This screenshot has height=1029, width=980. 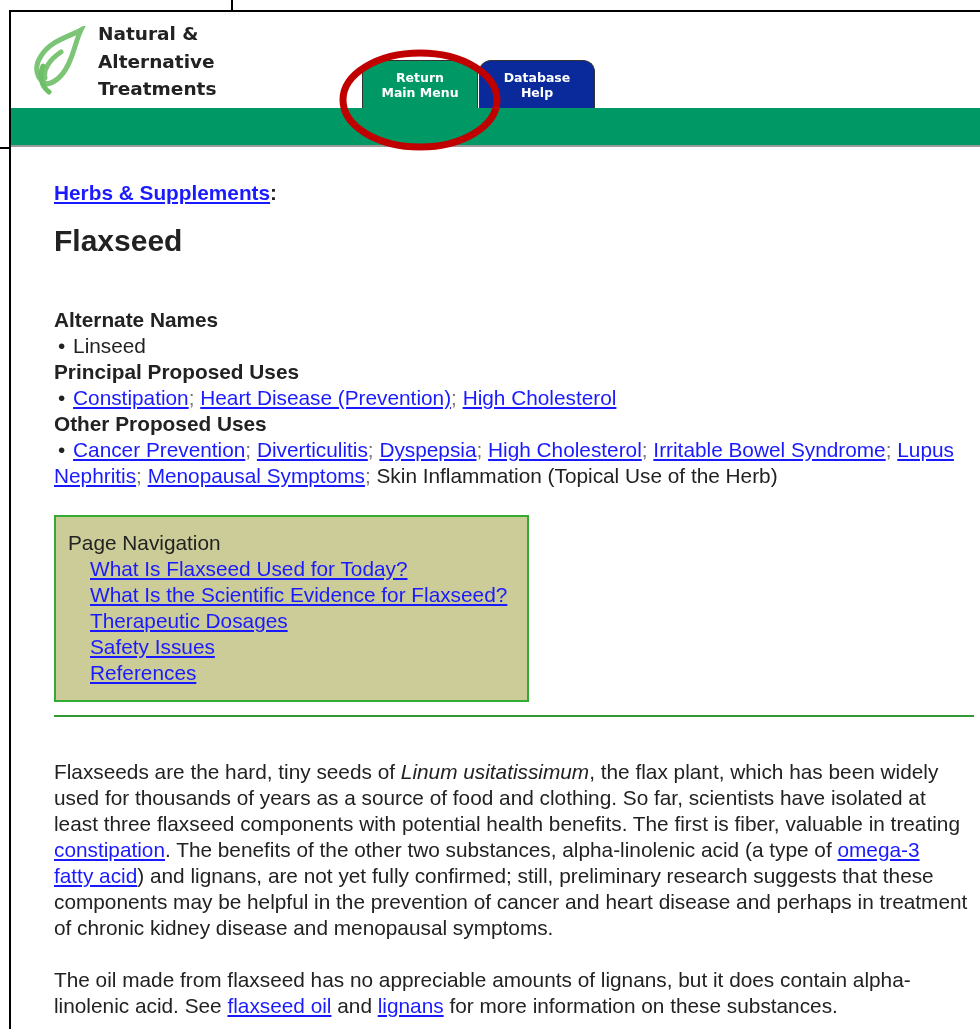 What do you see at coordinates (109, 345) in the screenshot?
I see `topic-text: Linseed` at bounding box center [109, 345].